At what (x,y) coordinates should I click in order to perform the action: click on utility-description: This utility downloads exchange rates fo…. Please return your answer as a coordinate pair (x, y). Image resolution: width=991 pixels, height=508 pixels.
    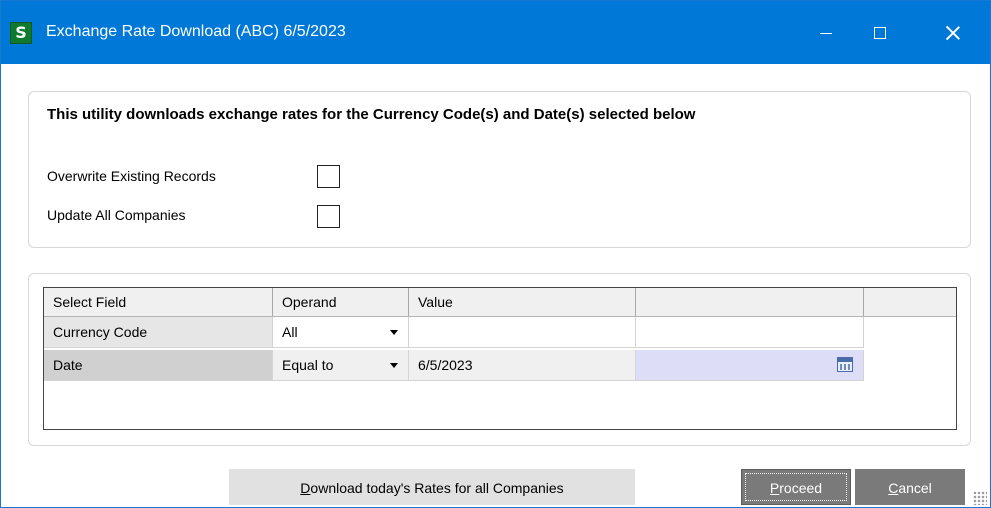
    Looking at the image, I should click on (371, 114).